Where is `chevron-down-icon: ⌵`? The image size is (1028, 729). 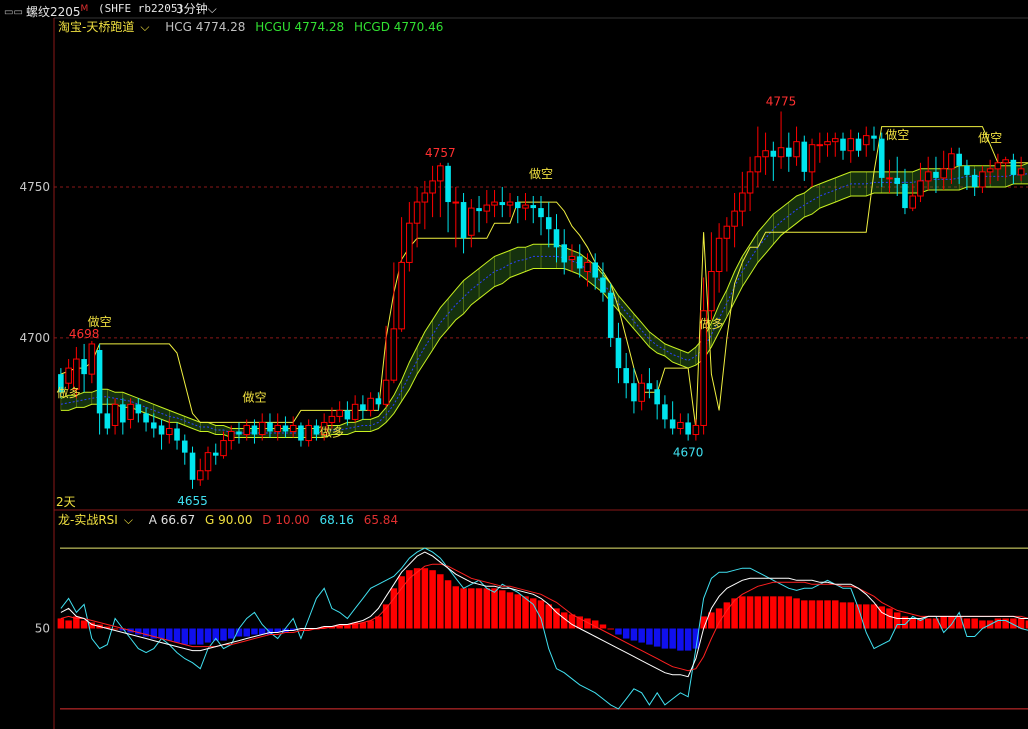
chevron-down-icon: ⌵ is located at coordinates (145, 27).